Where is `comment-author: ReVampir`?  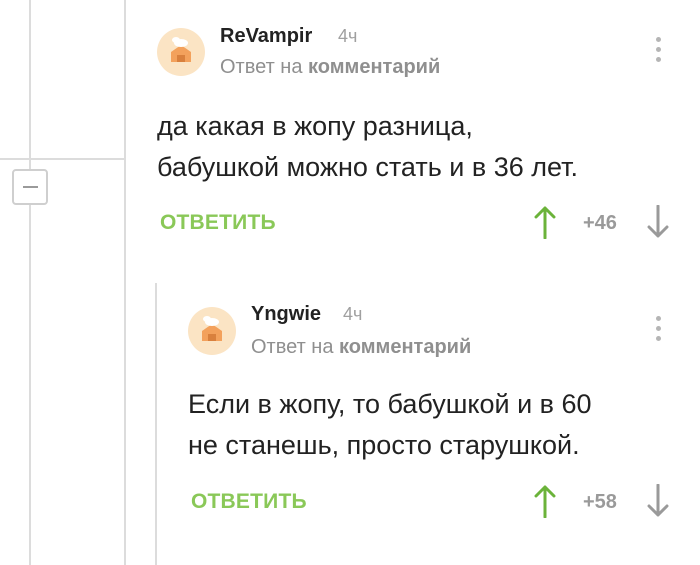 comment-author: ReVampir is located at coordinates (266, 36).